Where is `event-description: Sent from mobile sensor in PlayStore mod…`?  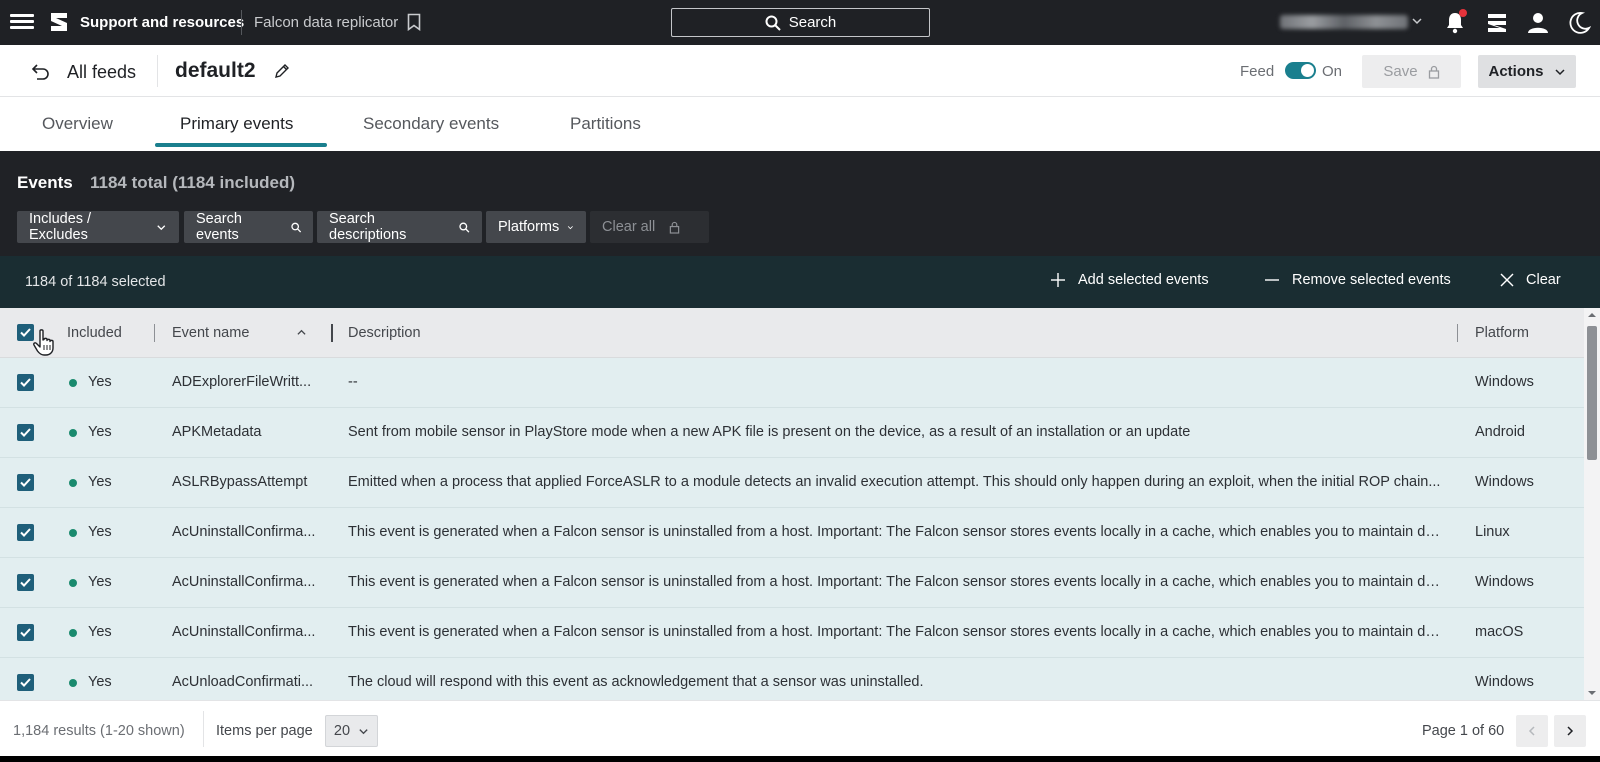
event-description: Sent from mobile sensor in PlayStore mod… is located at coordinates (769, 432).